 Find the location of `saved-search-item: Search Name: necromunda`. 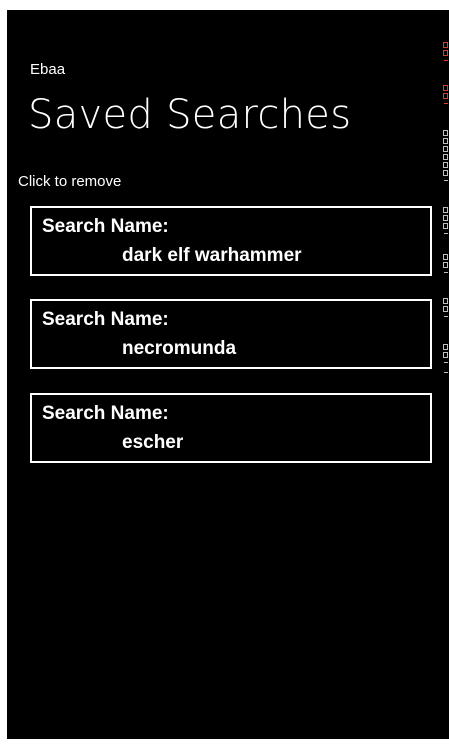

saved-search-item: Search Name: necromunda is located at coordinates (231, 334).